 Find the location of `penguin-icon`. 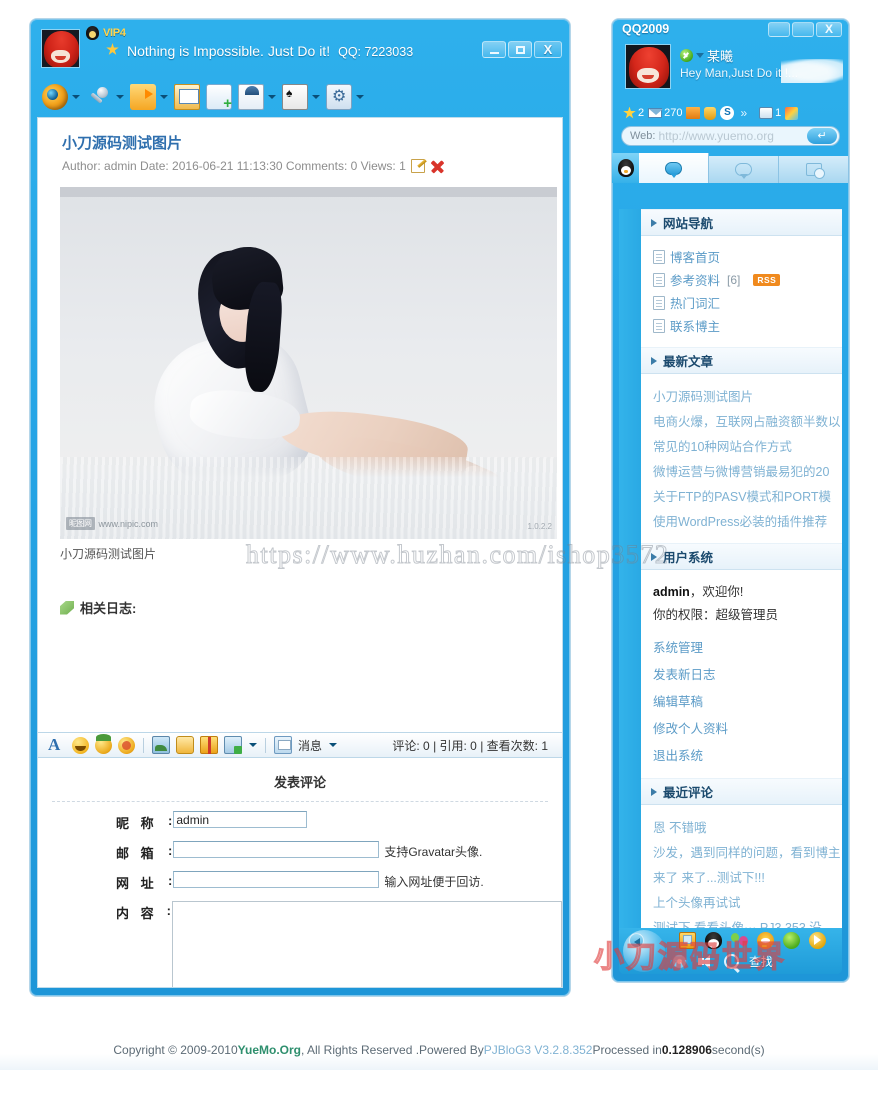

penguin-icon is located at coordinates (713, 940).